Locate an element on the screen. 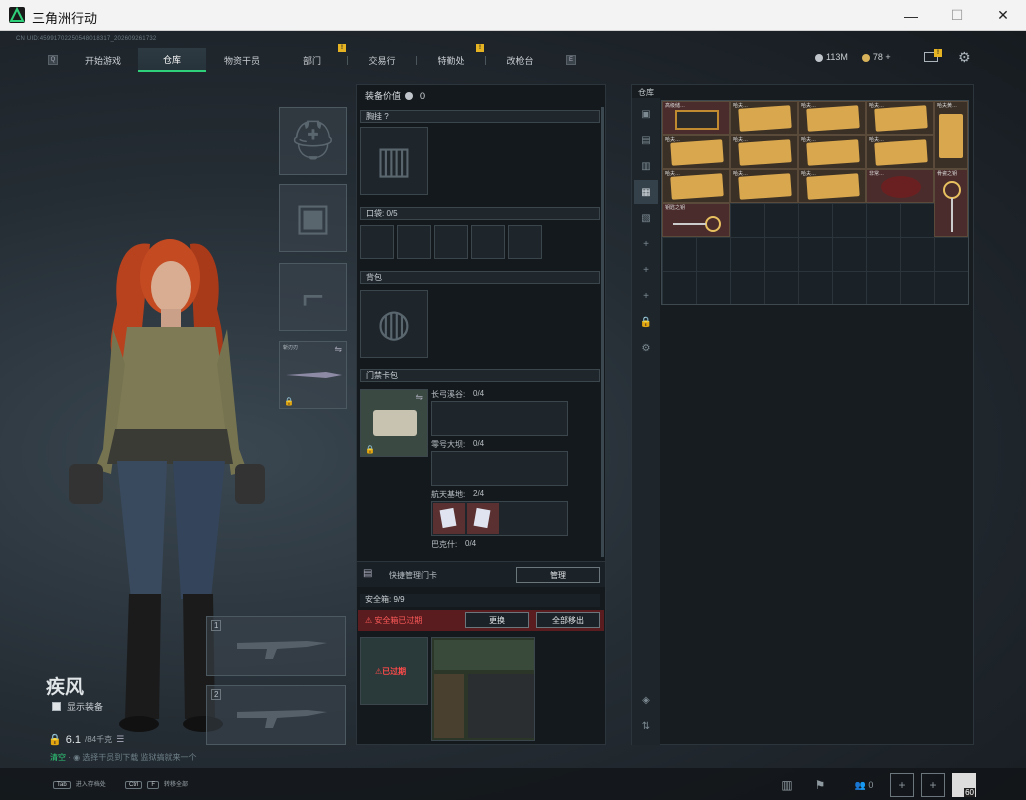 The image size is (1026, 800). currency-bar: 113M 78 + is located at coordinates (853, 57).